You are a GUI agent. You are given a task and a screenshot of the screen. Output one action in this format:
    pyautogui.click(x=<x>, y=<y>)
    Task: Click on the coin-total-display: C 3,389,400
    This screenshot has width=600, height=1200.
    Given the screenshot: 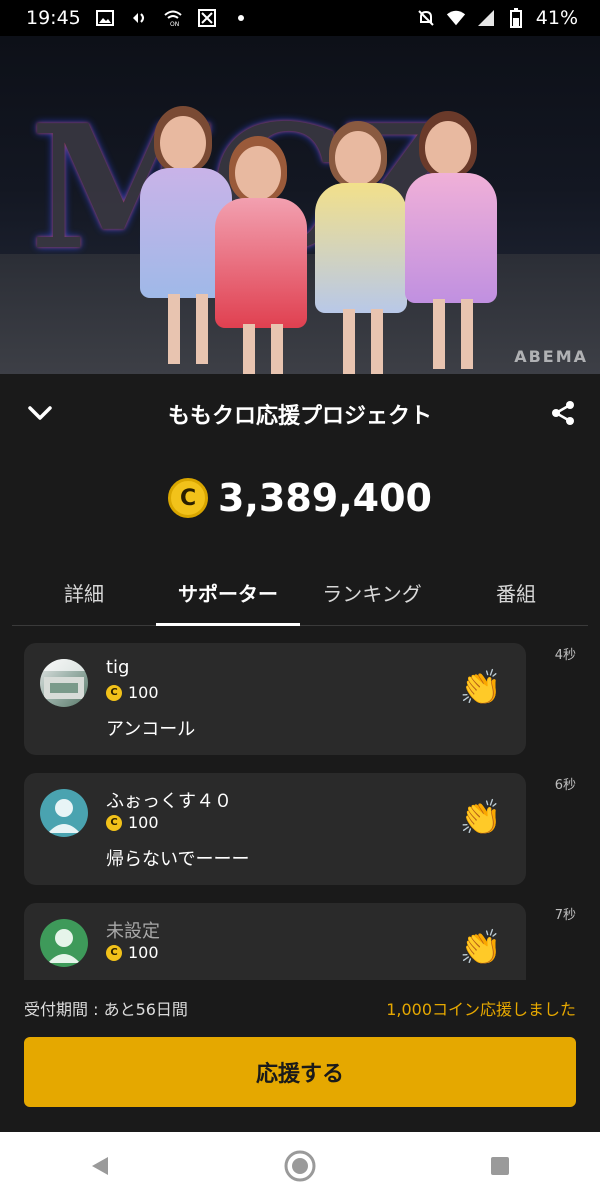 What is the action you would take?
    pyautogui.click(x=300, y=498)
    